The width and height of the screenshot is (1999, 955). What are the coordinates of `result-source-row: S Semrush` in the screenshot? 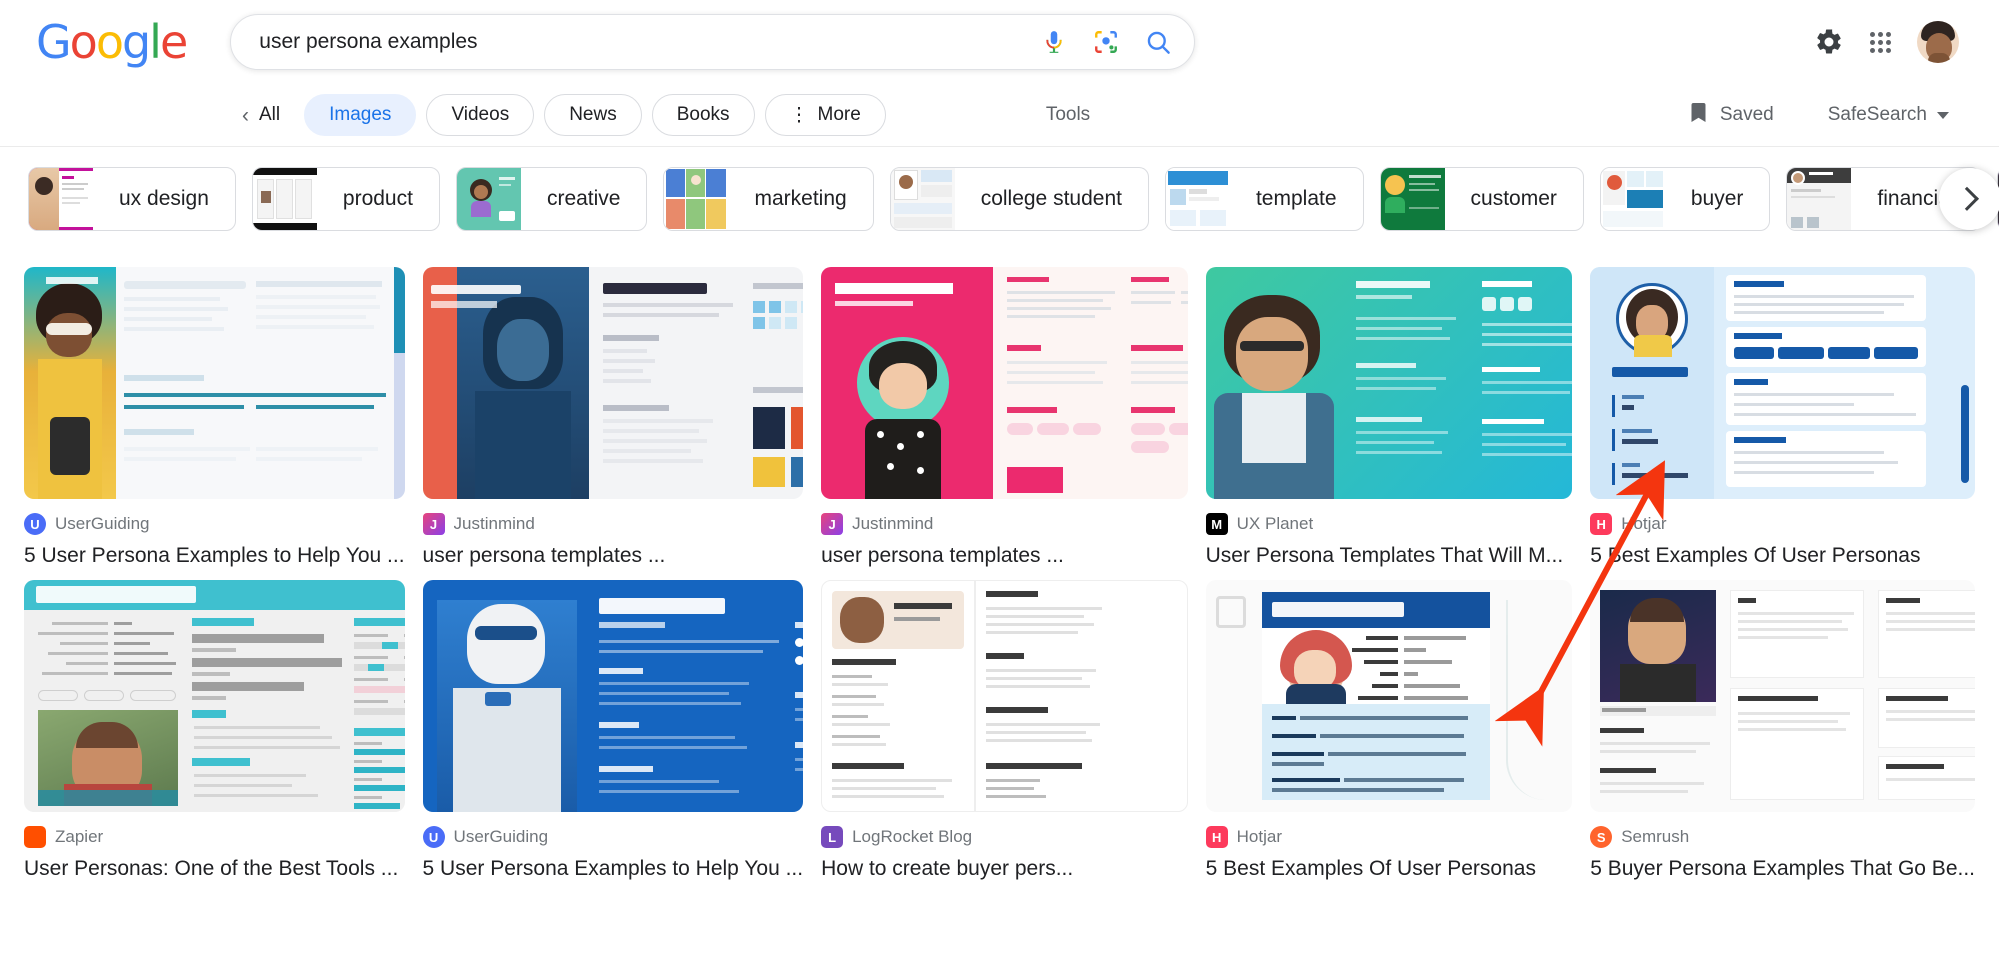 It's located at (1782, 837).